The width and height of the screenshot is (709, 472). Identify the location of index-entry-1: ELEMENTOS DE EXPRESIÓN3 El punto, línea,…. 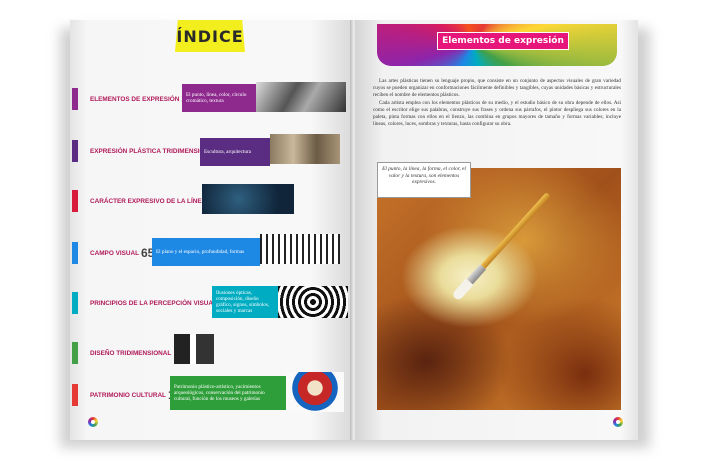
(211, 98).